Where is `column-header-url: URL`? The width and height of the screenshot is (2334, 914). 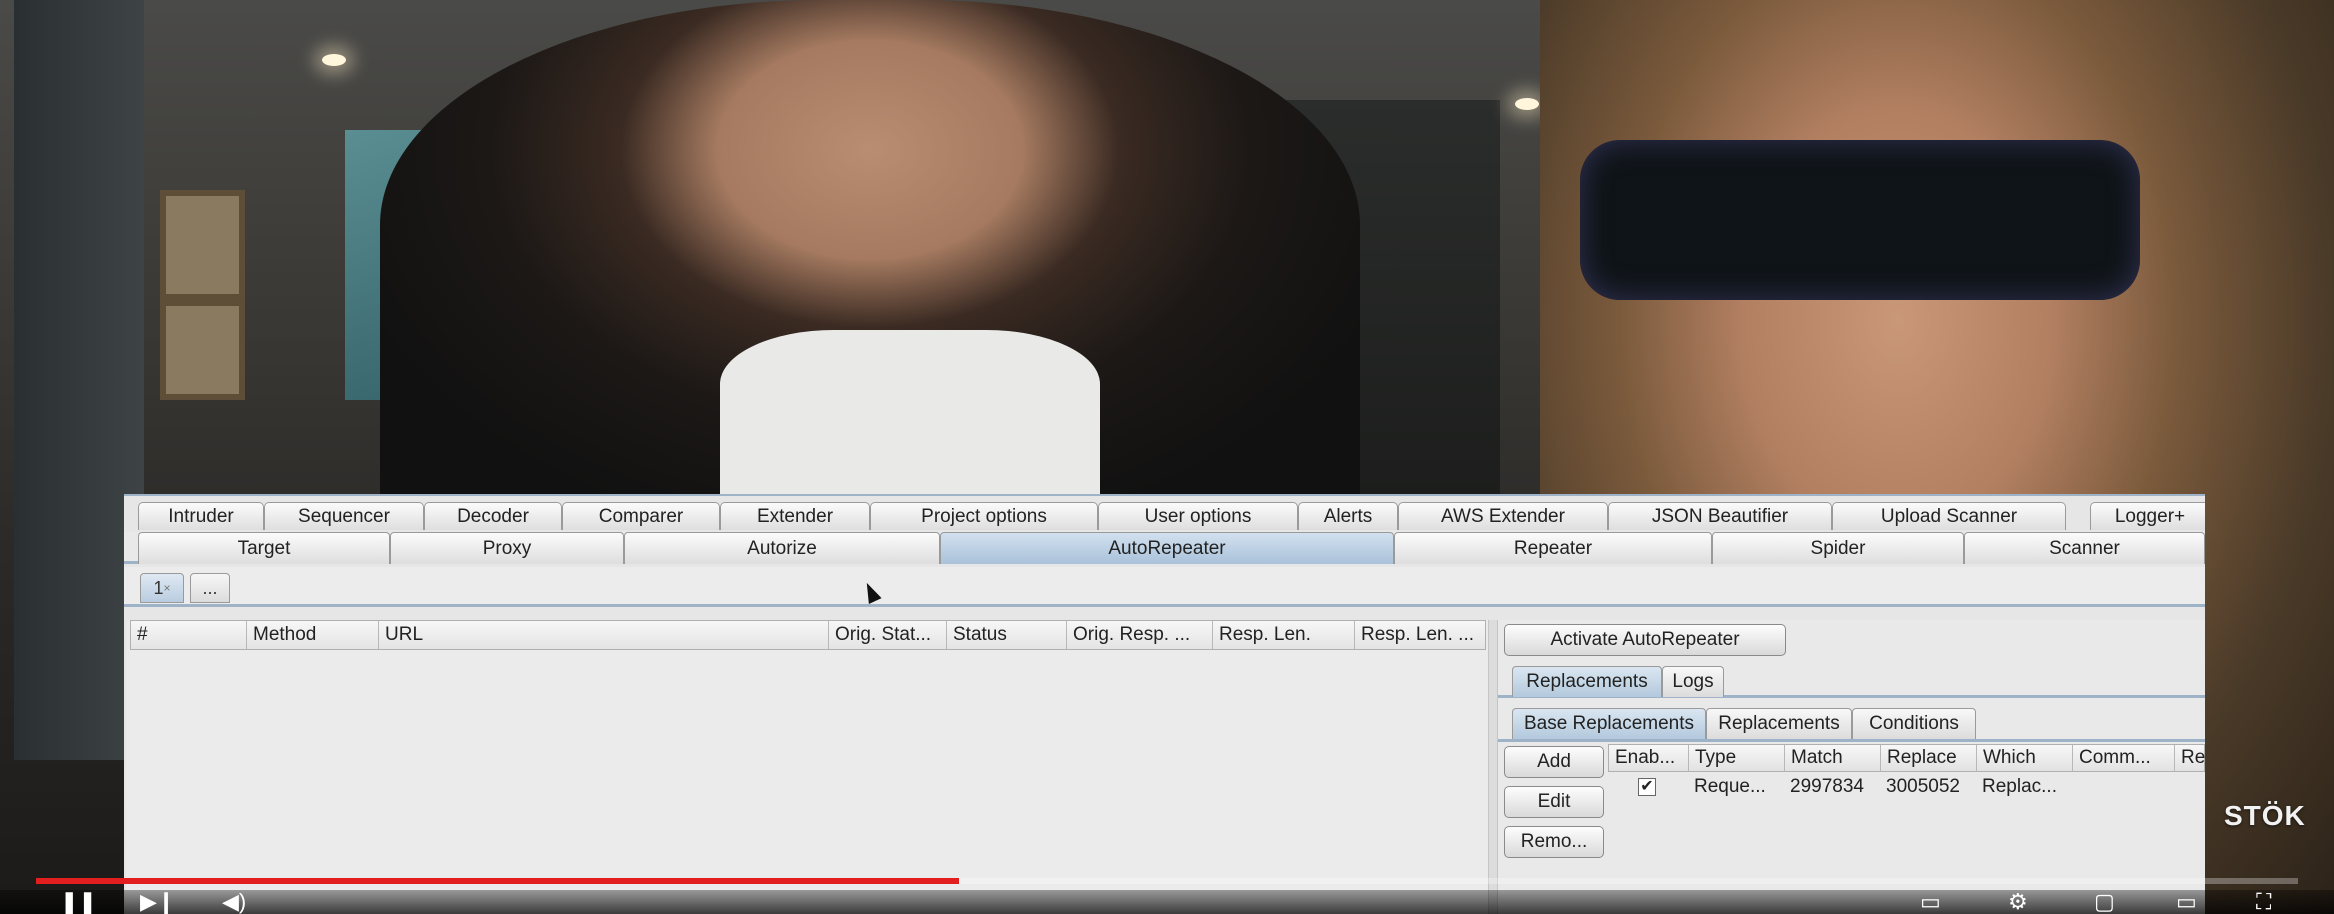
column-header-url: URL is located at coordinates (604, 635).